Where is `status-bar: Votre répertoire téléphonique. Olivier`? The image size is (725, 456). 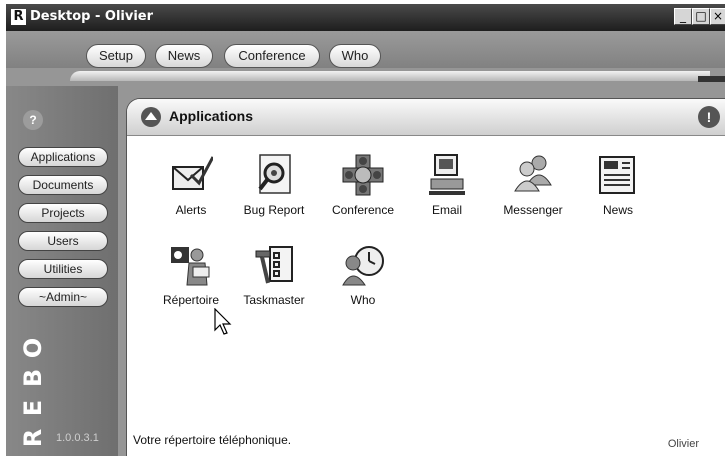
status-bar: Votre répertoire téléphonique. Olivier is located at coordinates (425, 442).